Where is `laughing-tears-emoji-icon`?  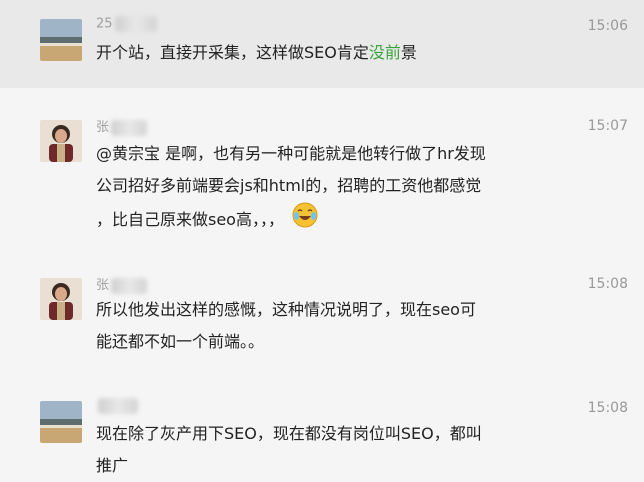
laughing-tears-emoji-icon is located at coordinates (305, 220).